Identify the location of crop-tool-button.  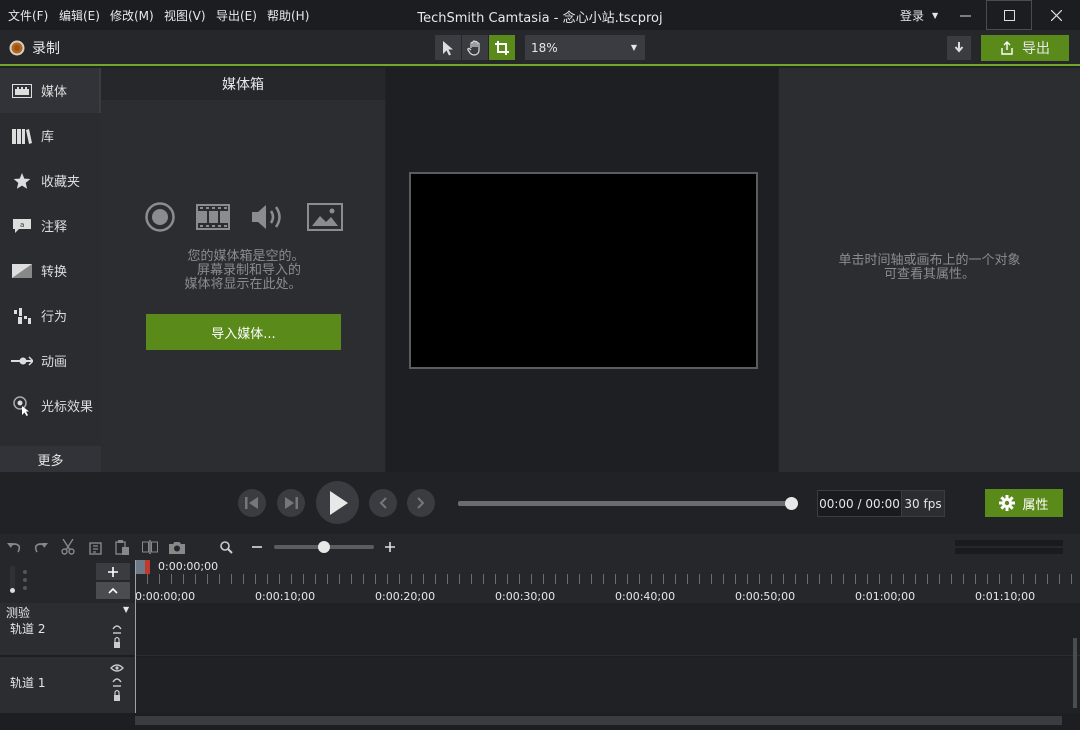
(502, 47).